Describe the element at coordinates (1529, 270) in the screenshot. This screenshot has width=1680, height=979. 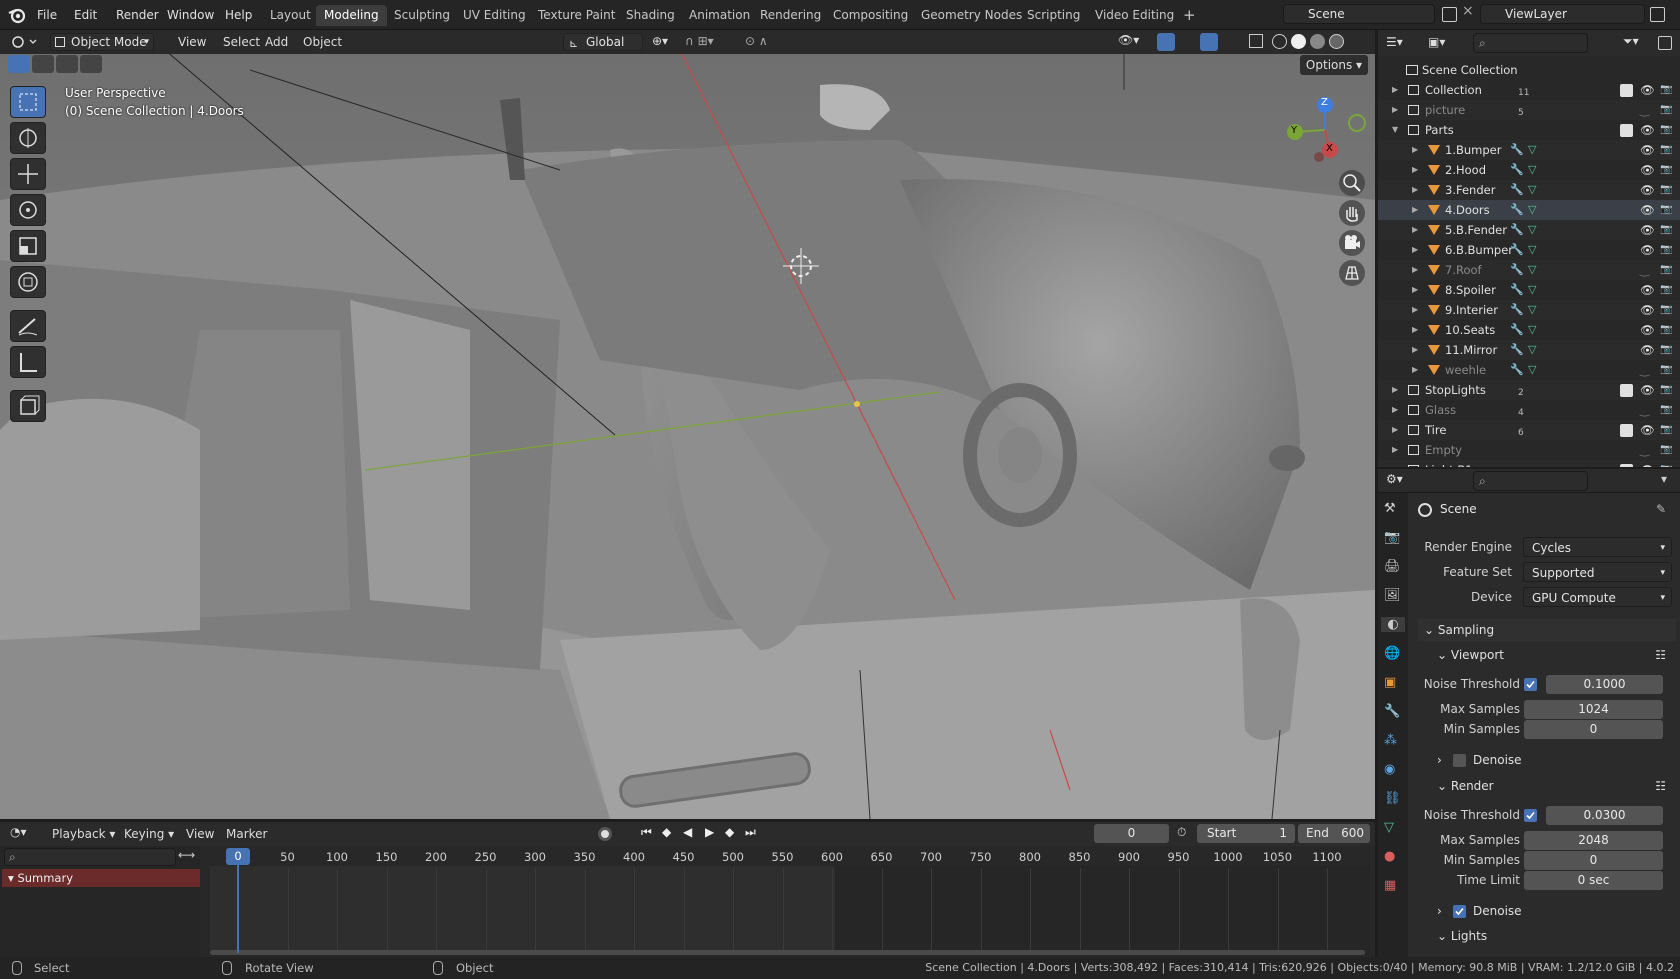
I see `outliner-row-7-roof: ▶ 7.Roof 🔧 ▽ ‿ 📷` at that location.